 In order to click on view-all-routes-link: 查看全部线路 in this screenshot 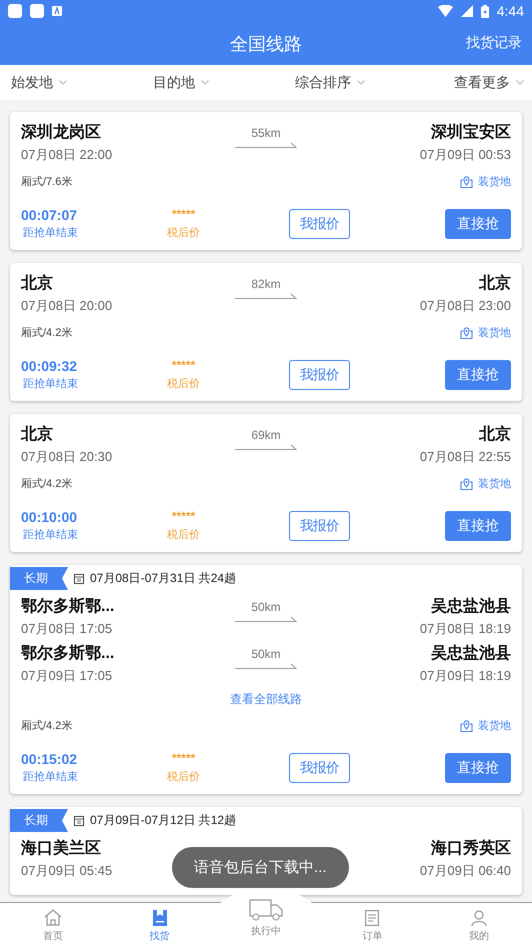, I will do `click(266, 699)`.